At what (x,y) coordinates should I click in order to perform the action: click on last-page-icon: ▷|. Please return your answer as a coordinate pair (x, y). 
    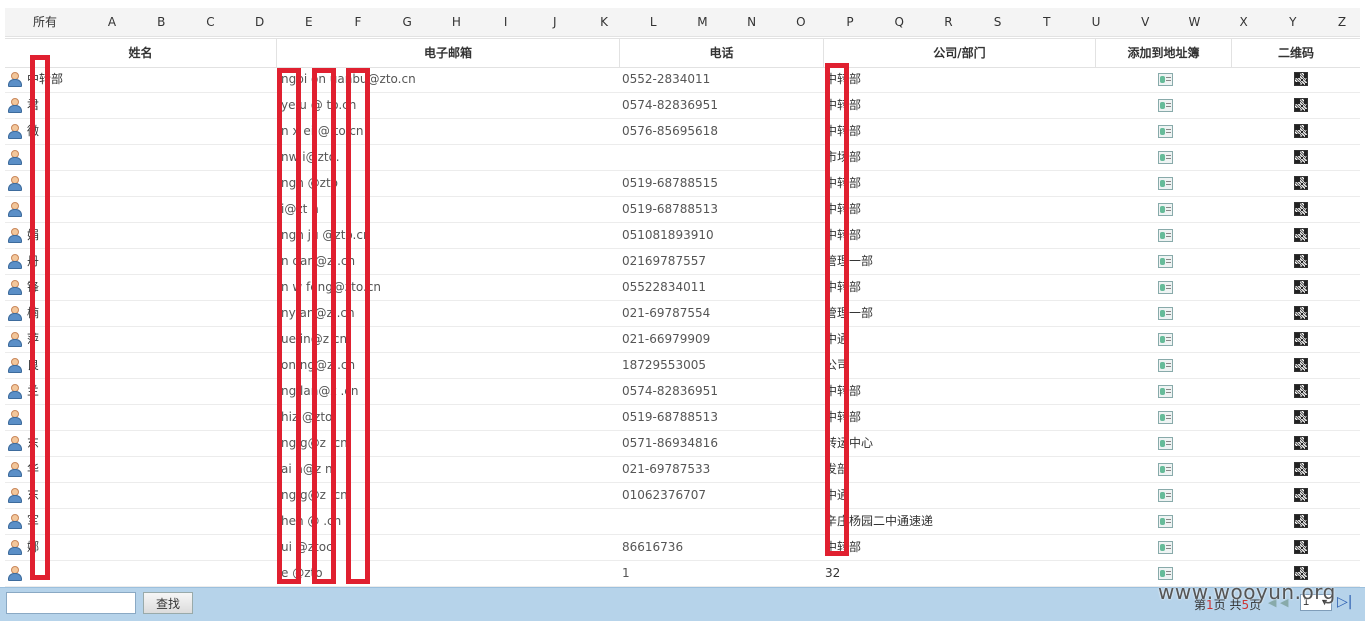
    Looking at the image, I should click on (1344, 602).